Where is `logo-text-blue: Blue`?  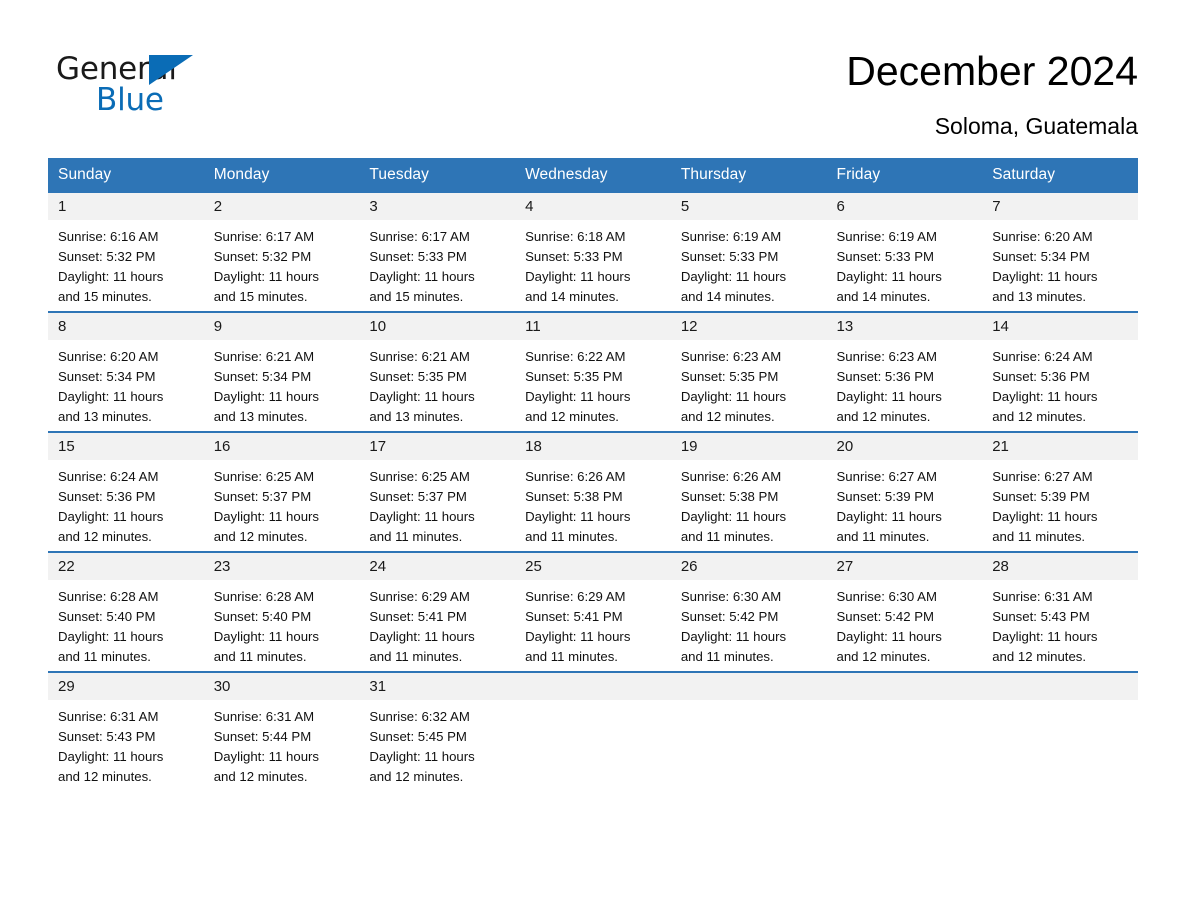
logo-text-blue: Blue is located at coordinates (130, 100).